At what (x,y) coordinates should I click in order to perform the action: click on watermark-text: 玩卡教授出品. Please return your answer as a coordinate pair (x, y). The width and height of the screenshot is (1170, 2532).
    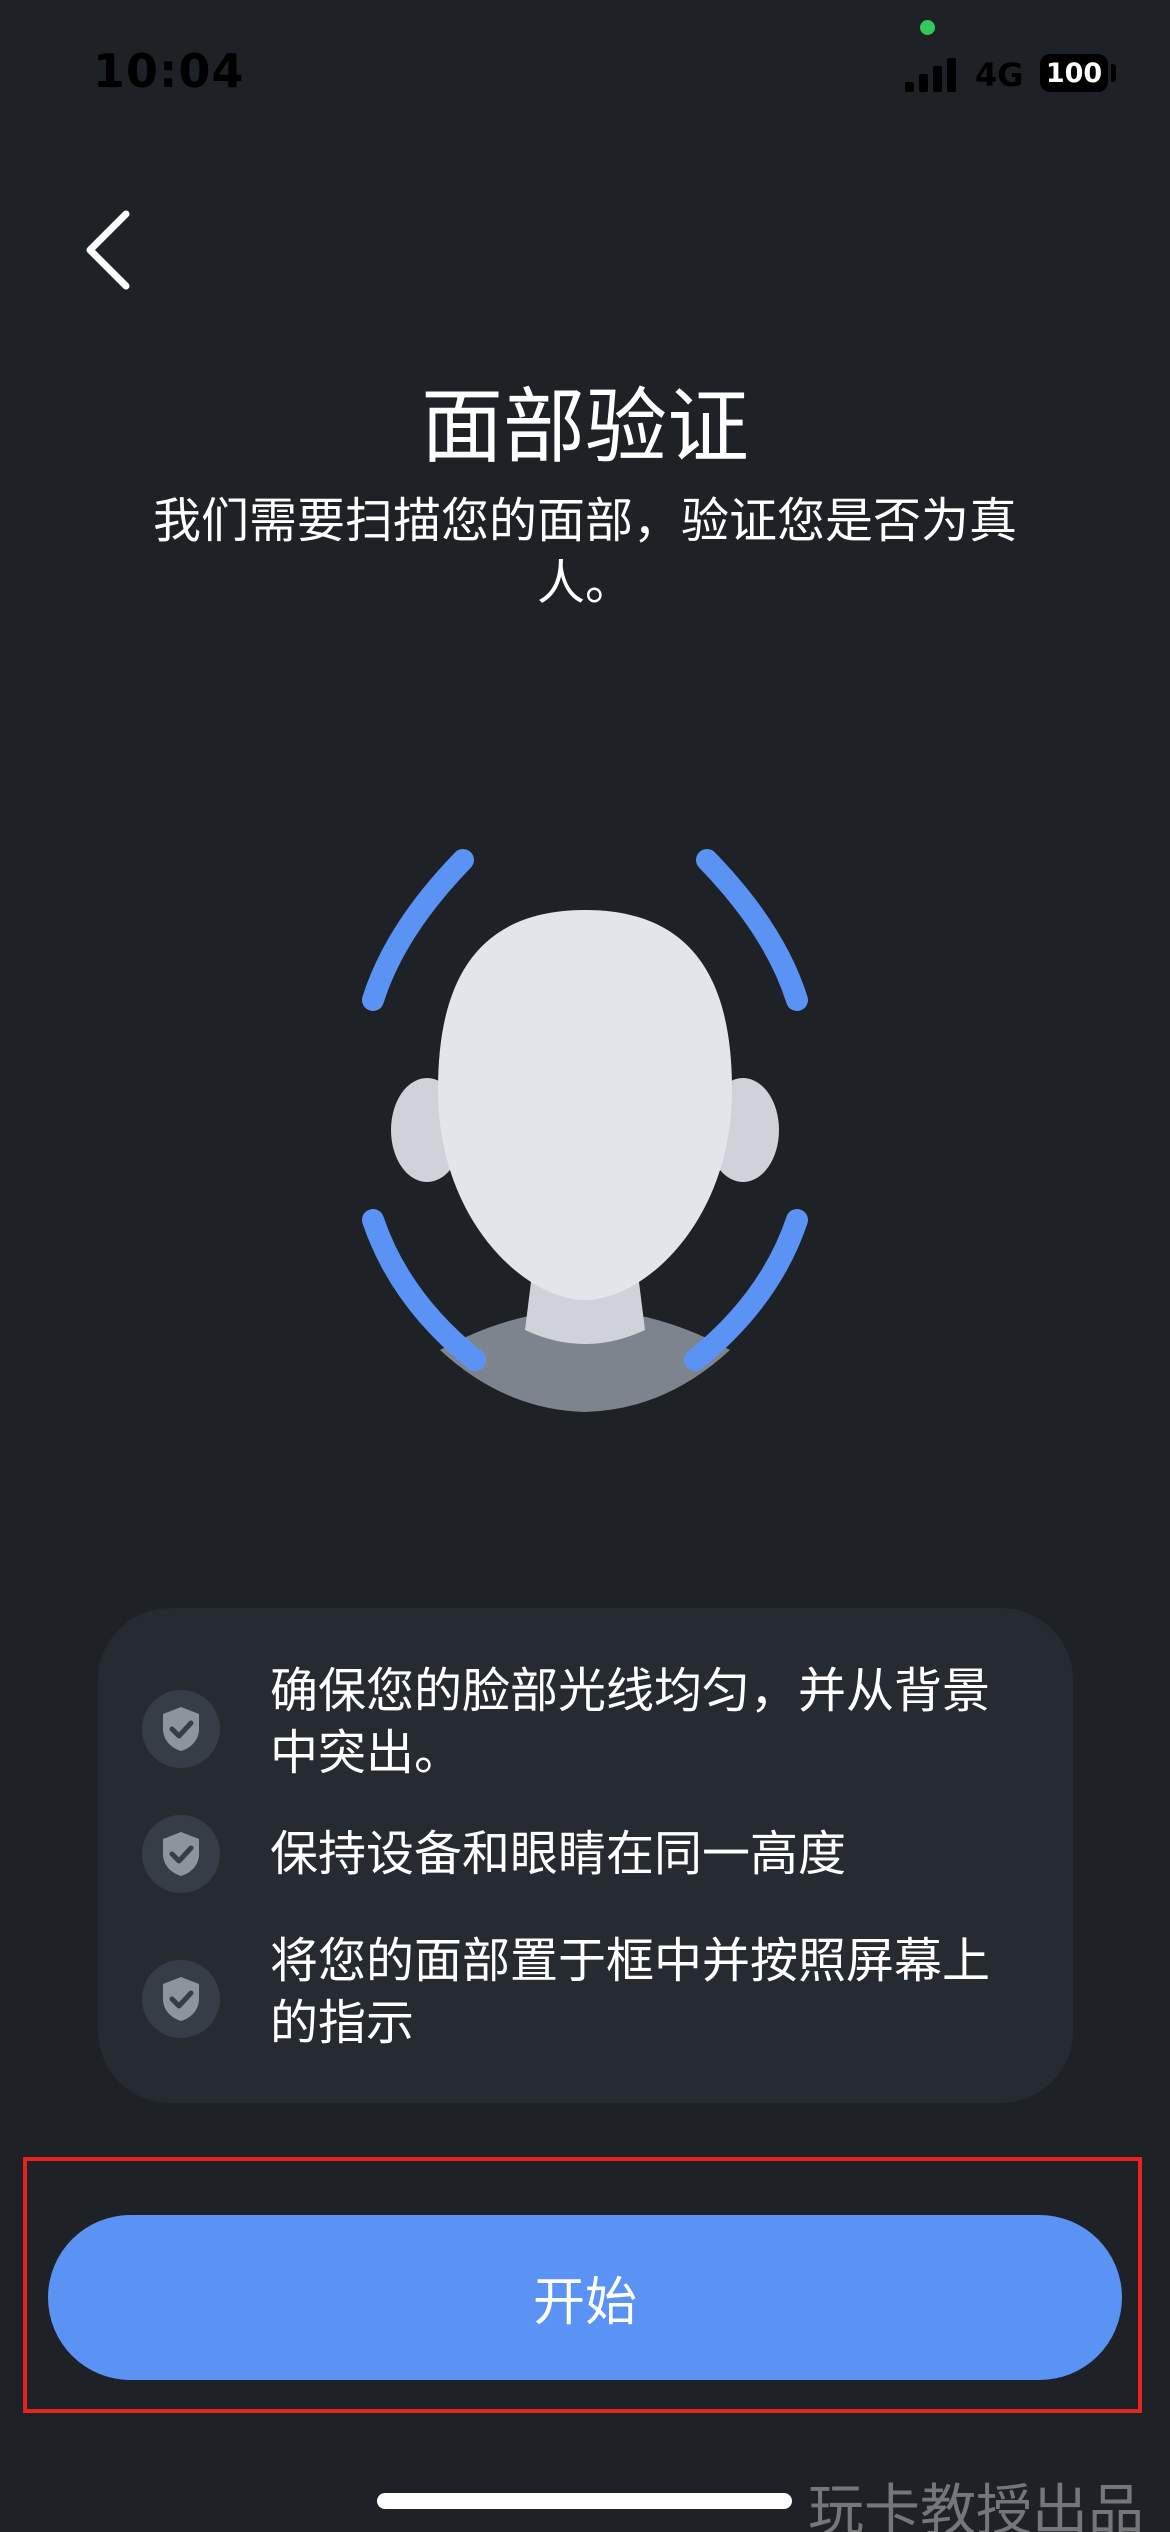
    Looking at the image, I should click on (976, 2505).